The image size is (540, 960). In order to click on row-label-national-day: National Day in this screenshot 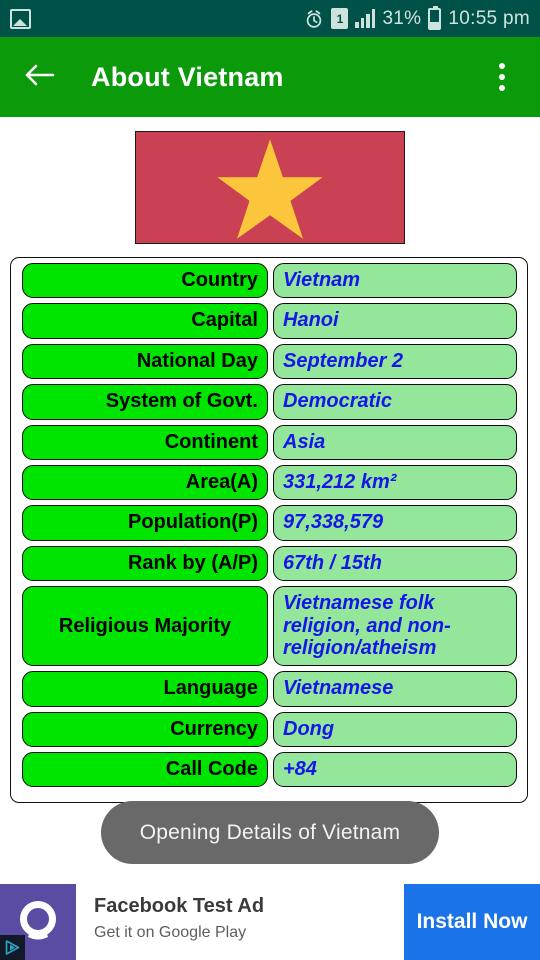, I will do `click(145, 361)`.